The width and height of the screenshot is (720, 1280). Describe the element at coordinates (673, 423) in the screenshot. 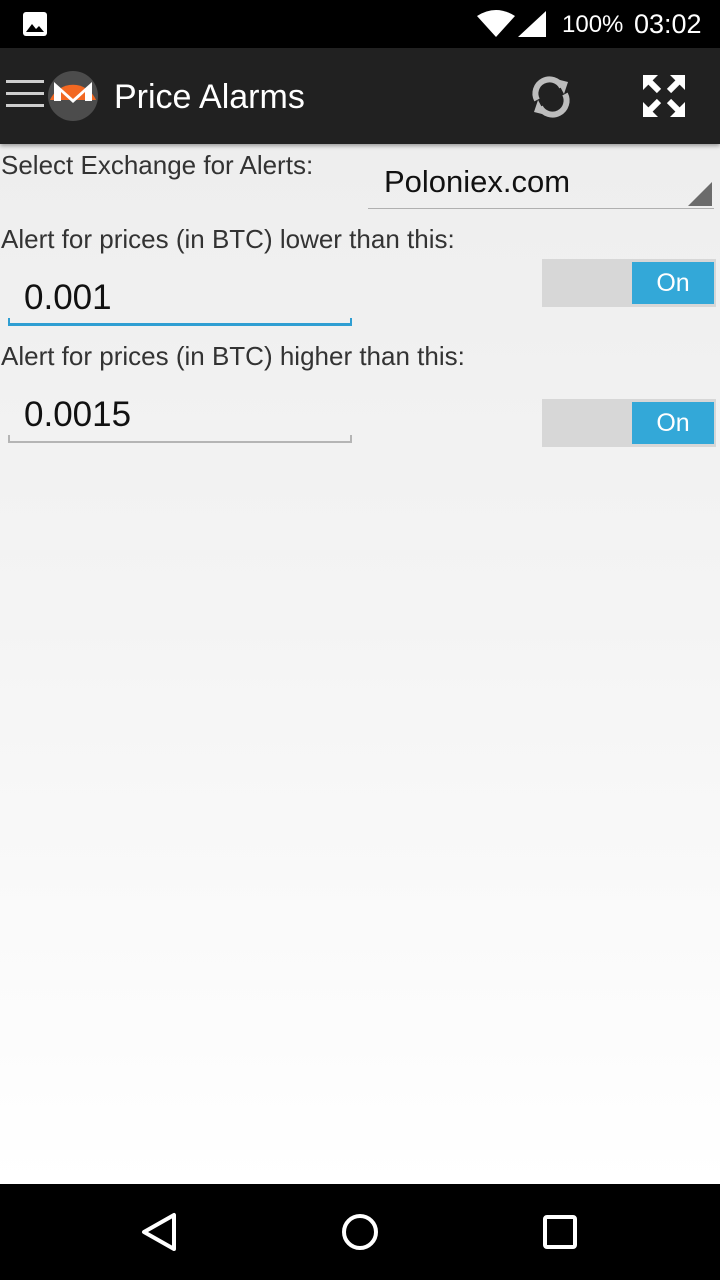

I see `higher-alert-toggle-state: On` at that location.